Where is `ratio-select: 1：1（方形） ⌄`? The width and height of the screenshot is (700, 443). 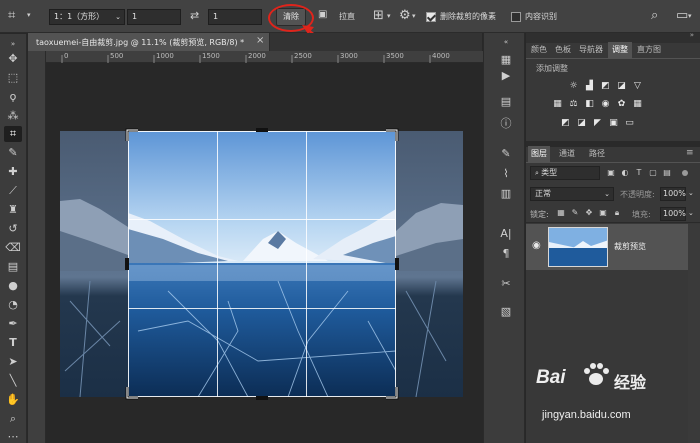 ratio-select: 1：1（方形） ⌄ is located at coordinates (87, 17).